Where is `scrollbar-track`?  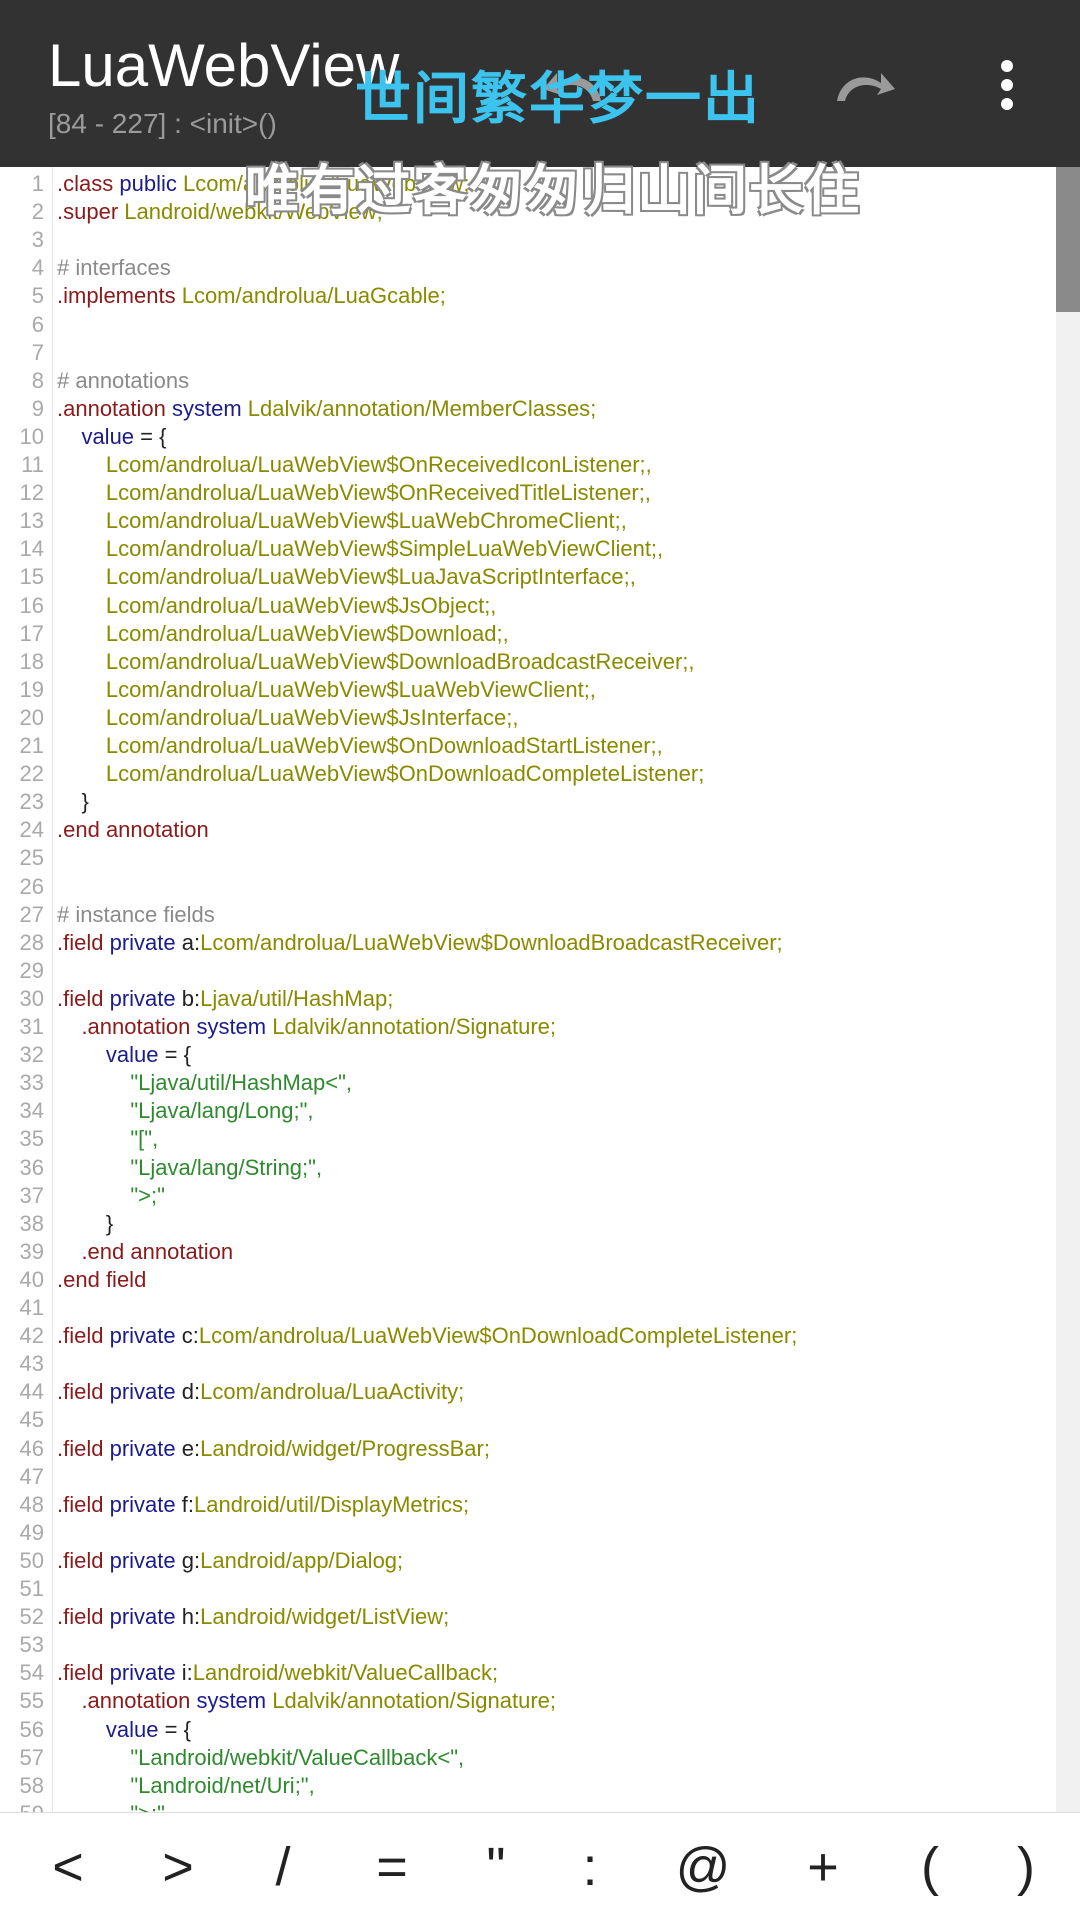 scrollbar-track is located at coordinates (1068, 989).